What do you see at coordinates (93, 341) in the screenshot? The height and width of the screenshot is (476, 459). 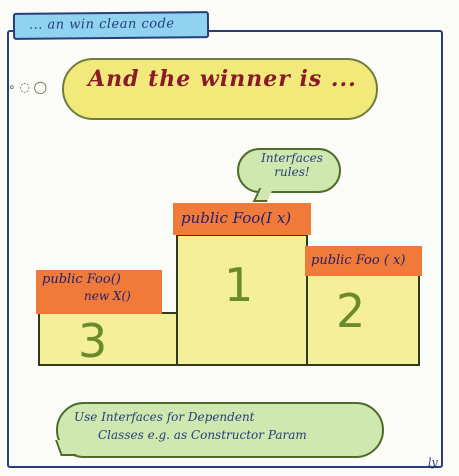 I see `rank-3-label: 3` at bounding box center [93, 341].